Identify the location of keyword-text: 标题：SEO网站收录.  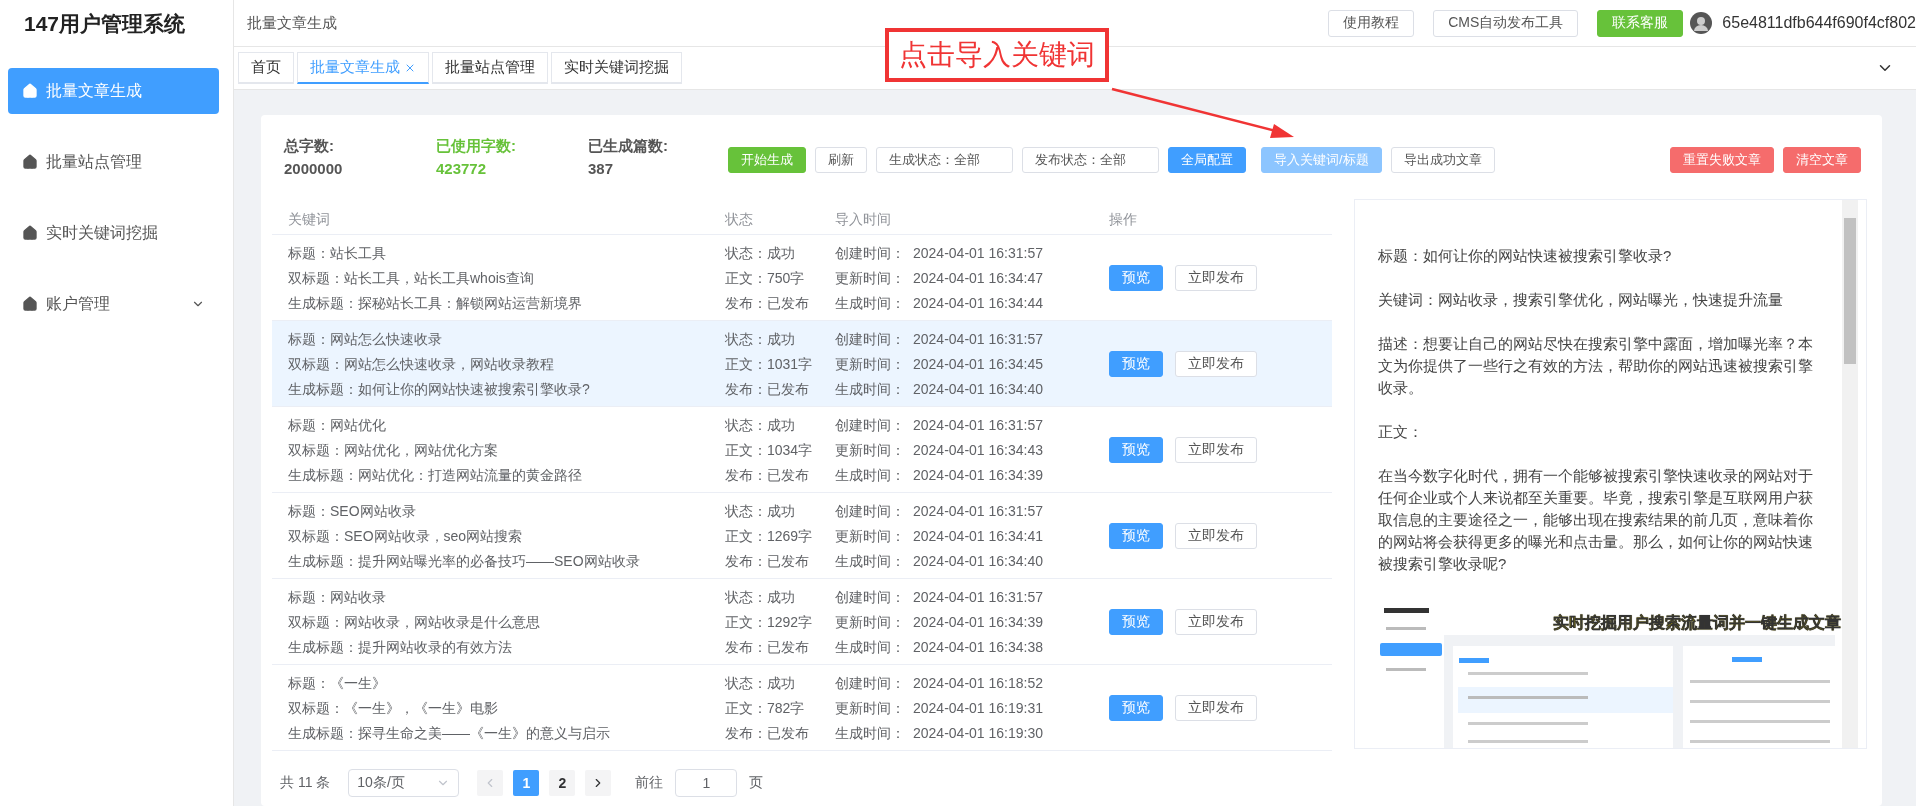
(352, 510).